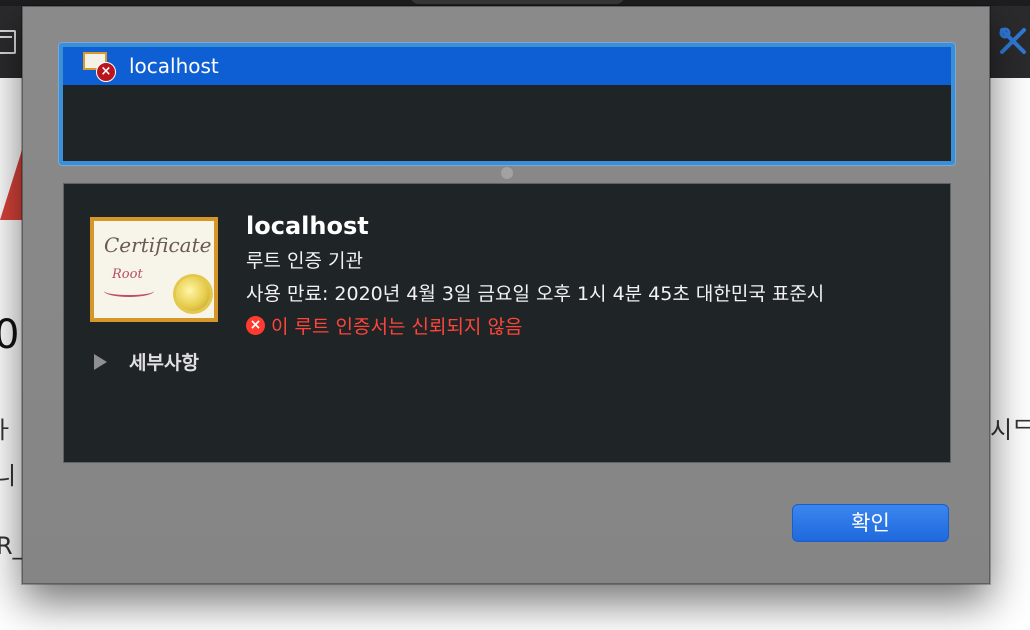 Image resolution: width=1030 pixels, height=630 pixels. What do you see at coordinates (10, 335) in the screenshot?
I see `bg-fragment: 0` at bounding box center [10, 335].